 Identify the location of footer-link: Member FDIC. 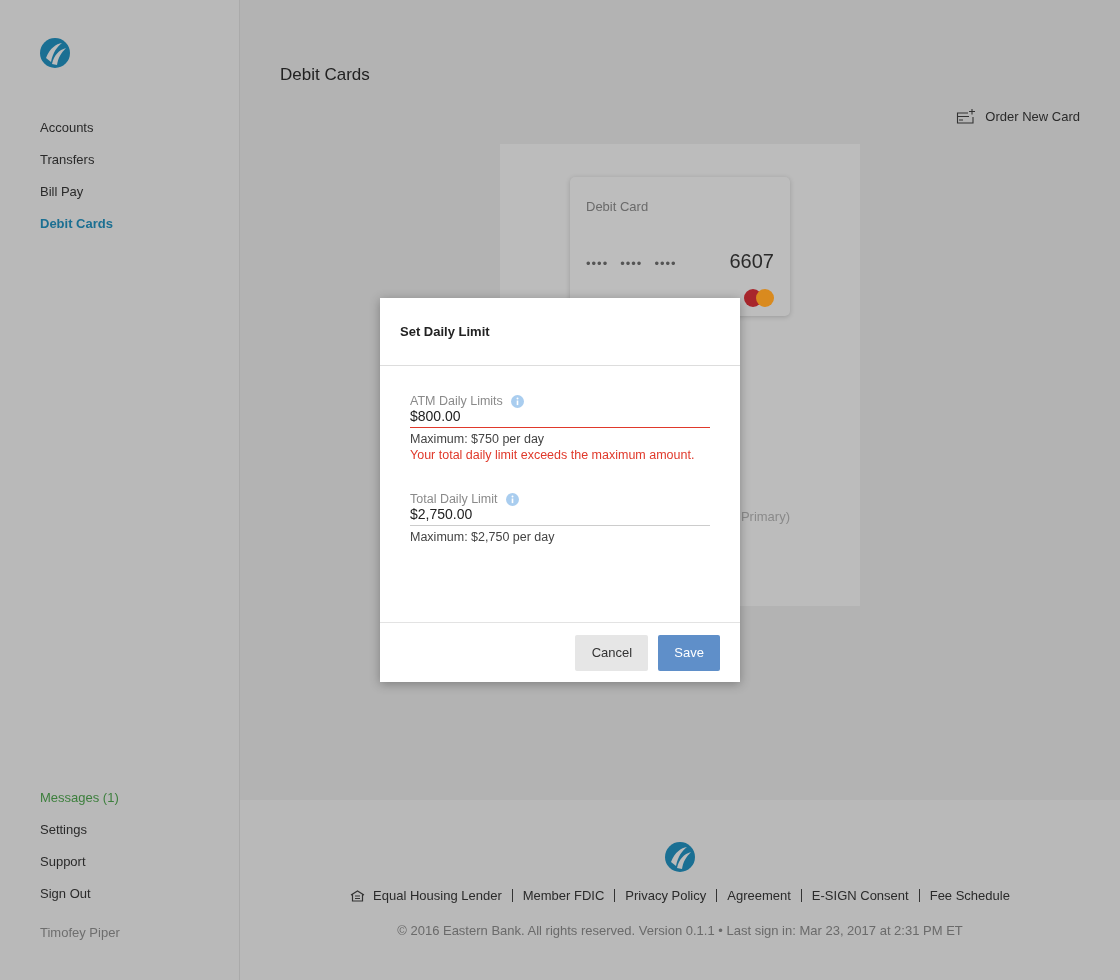
(563, 895).